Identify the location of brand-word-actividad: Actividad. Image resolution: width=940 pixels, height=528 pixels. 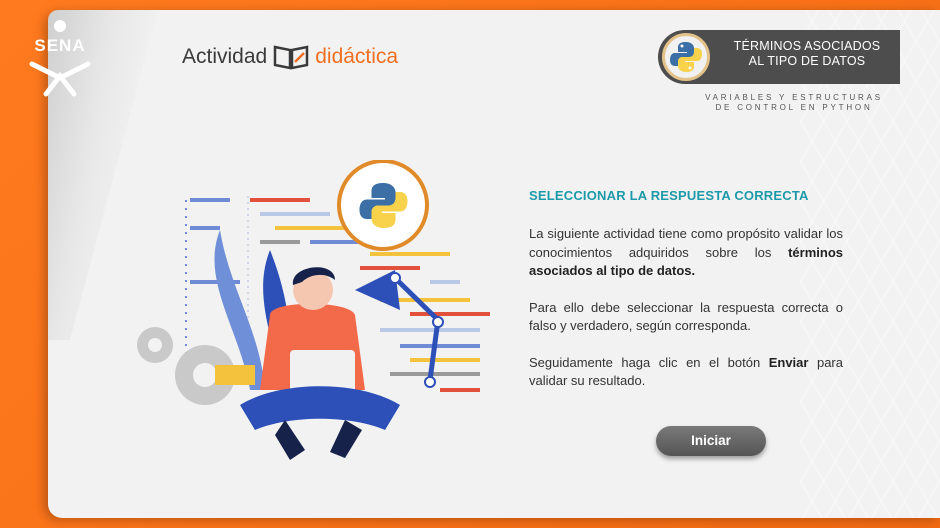
(225, 56).